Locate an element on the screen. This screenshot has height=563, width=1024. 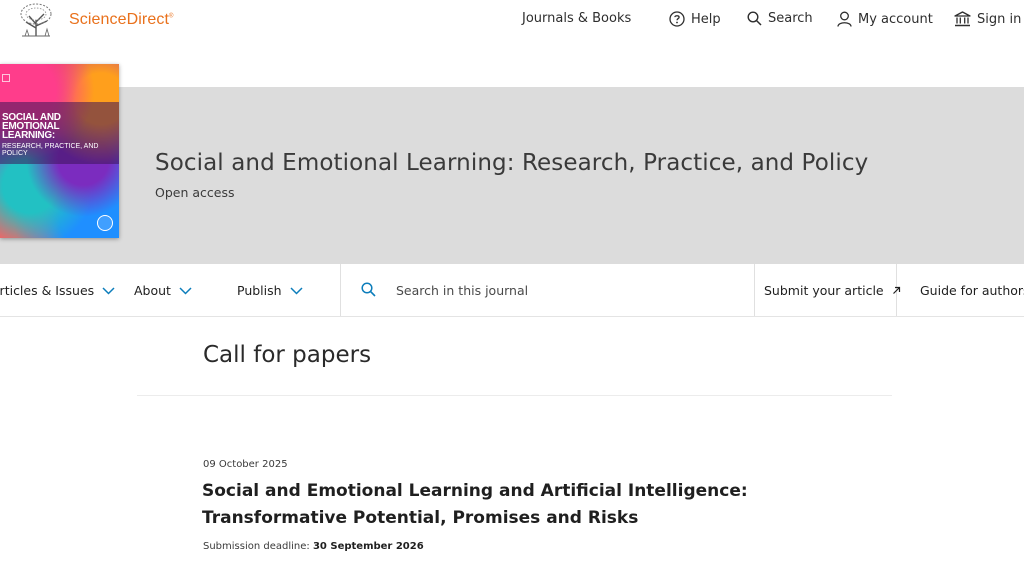
elsevier-tree-icon is located at coordinates (36, 20).